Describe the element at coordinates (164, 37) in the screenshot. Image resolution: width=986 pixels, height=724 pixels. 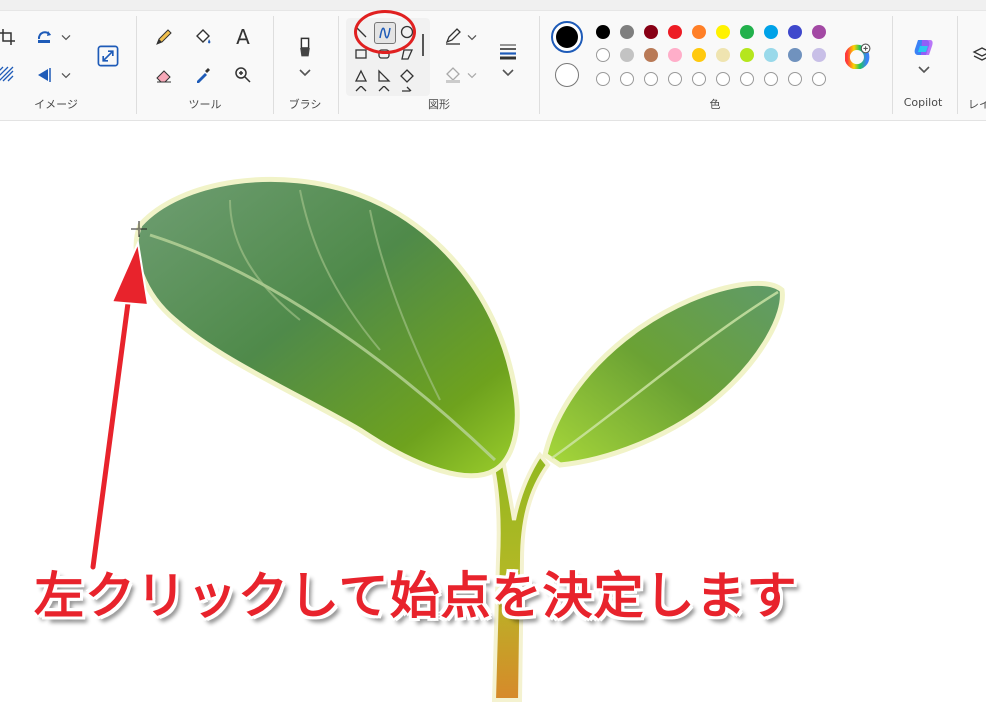
I see `pencil-icon` at that location.